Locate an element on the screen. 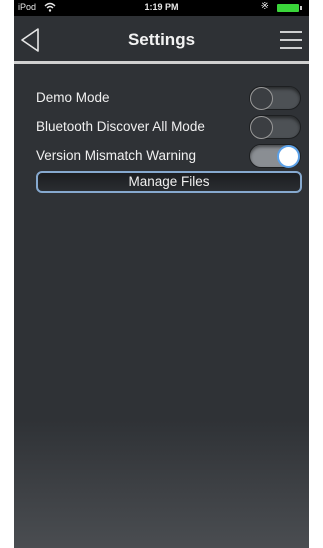 The image size is (323, 548). battery-tip is located at coordinates (301, 8).